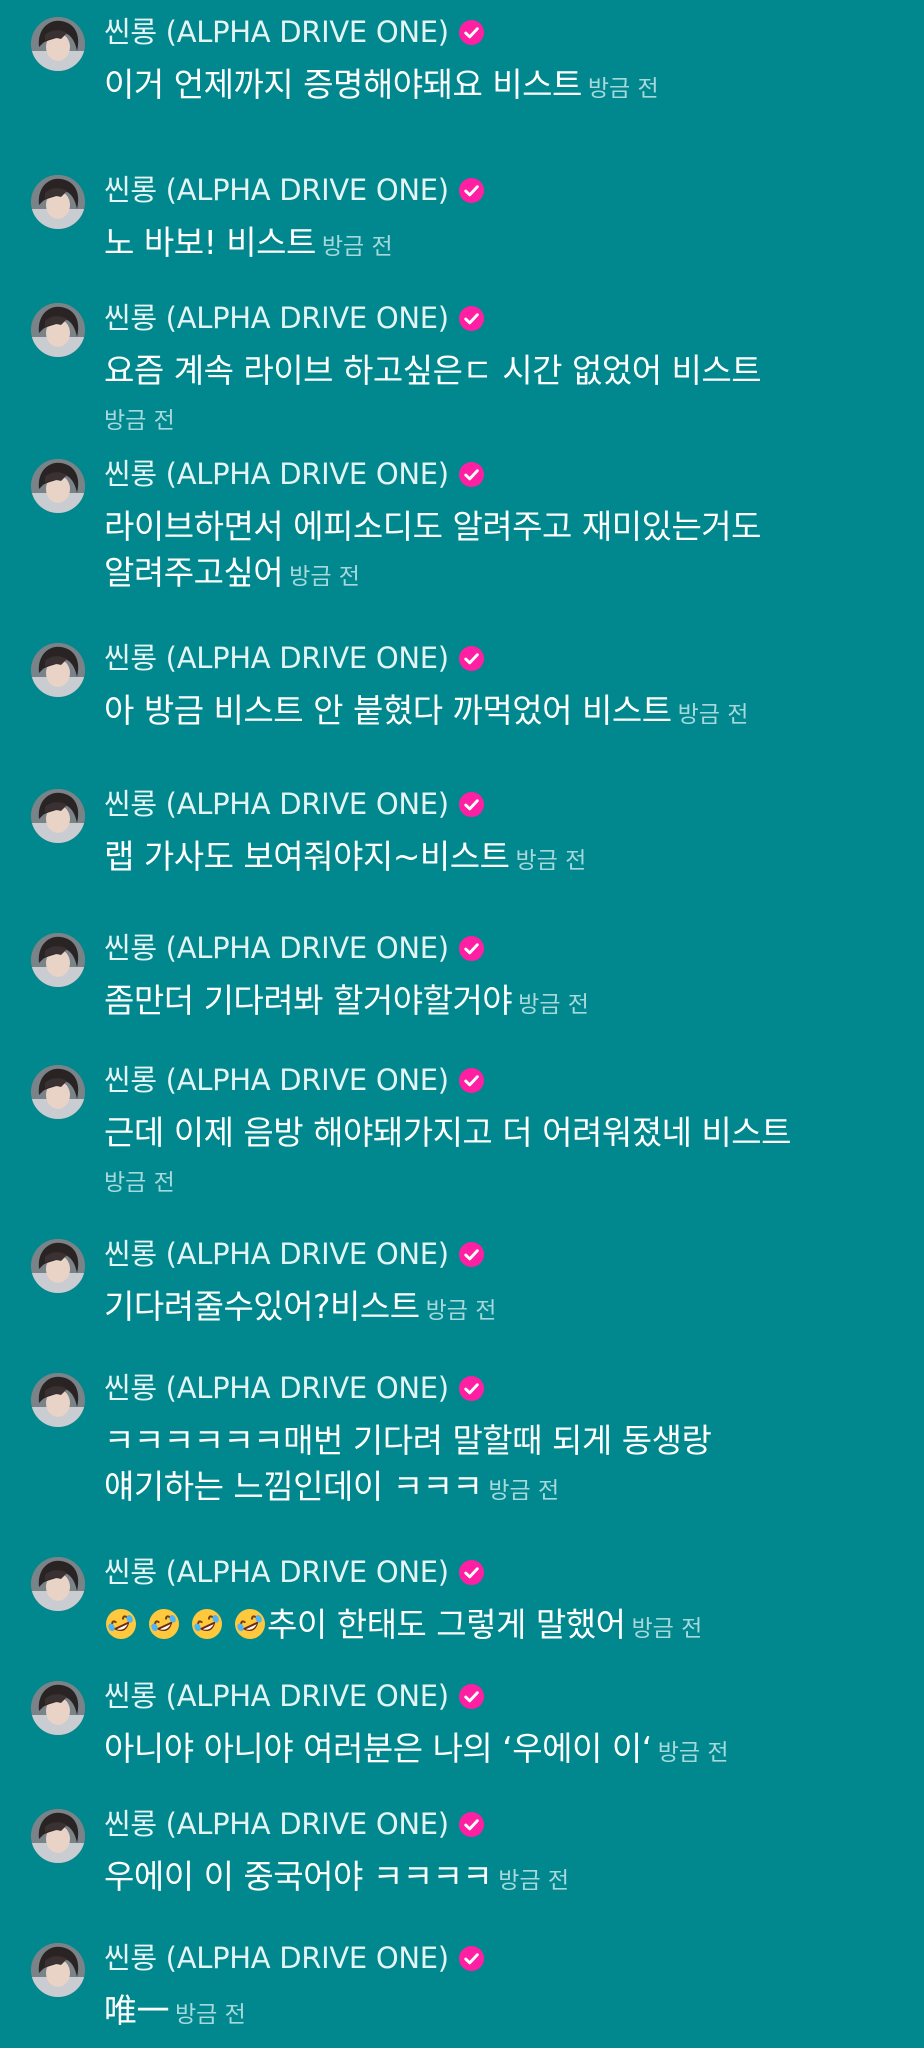 Image resolution: width=924 pixels, height=2048 pixels. What do you see at coordinates (433, 370) in the screenshot?
I see `message-line-text: 요즘 계속 라이브 하고싶은ㄷ 시간 없었어 비스트` at bounding box center [433, 370].